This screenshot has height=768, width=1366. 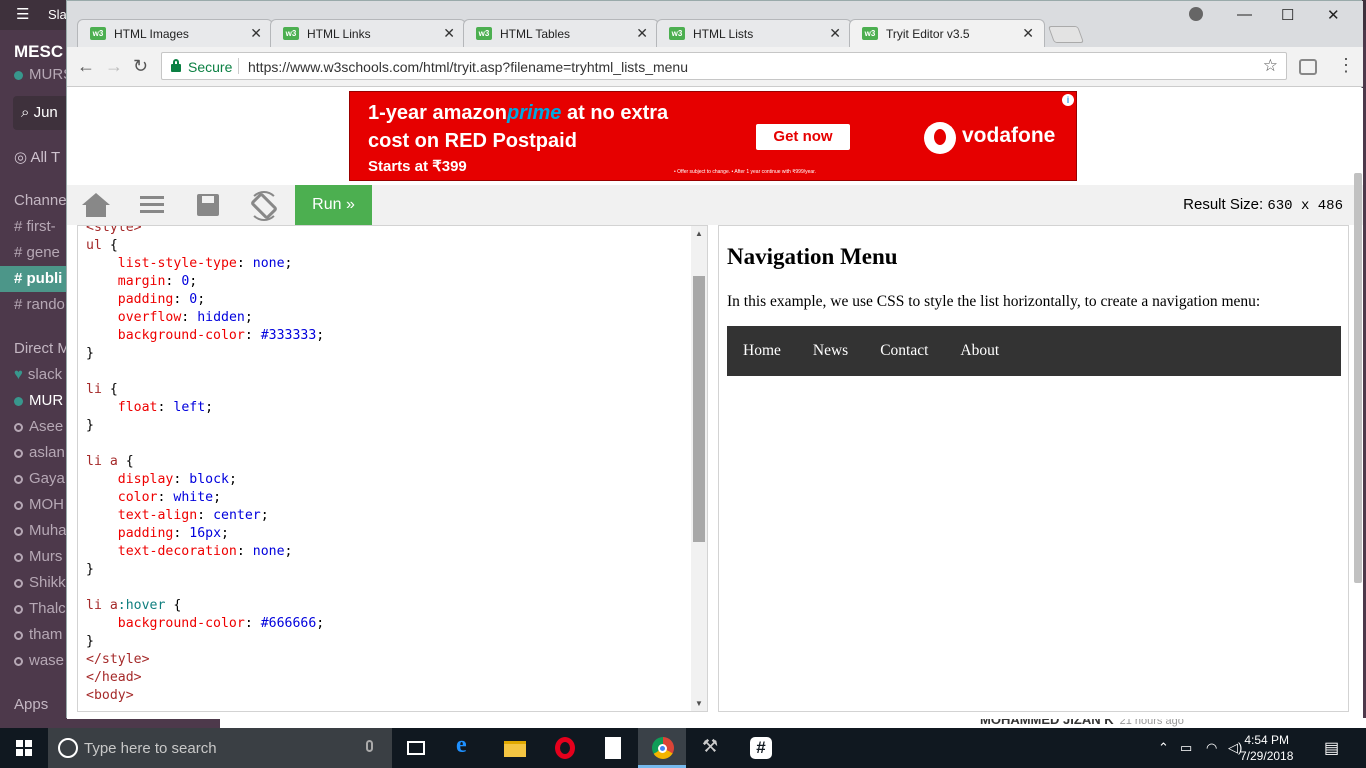 I want to click on opera-icon, so click(x=564, y=748).